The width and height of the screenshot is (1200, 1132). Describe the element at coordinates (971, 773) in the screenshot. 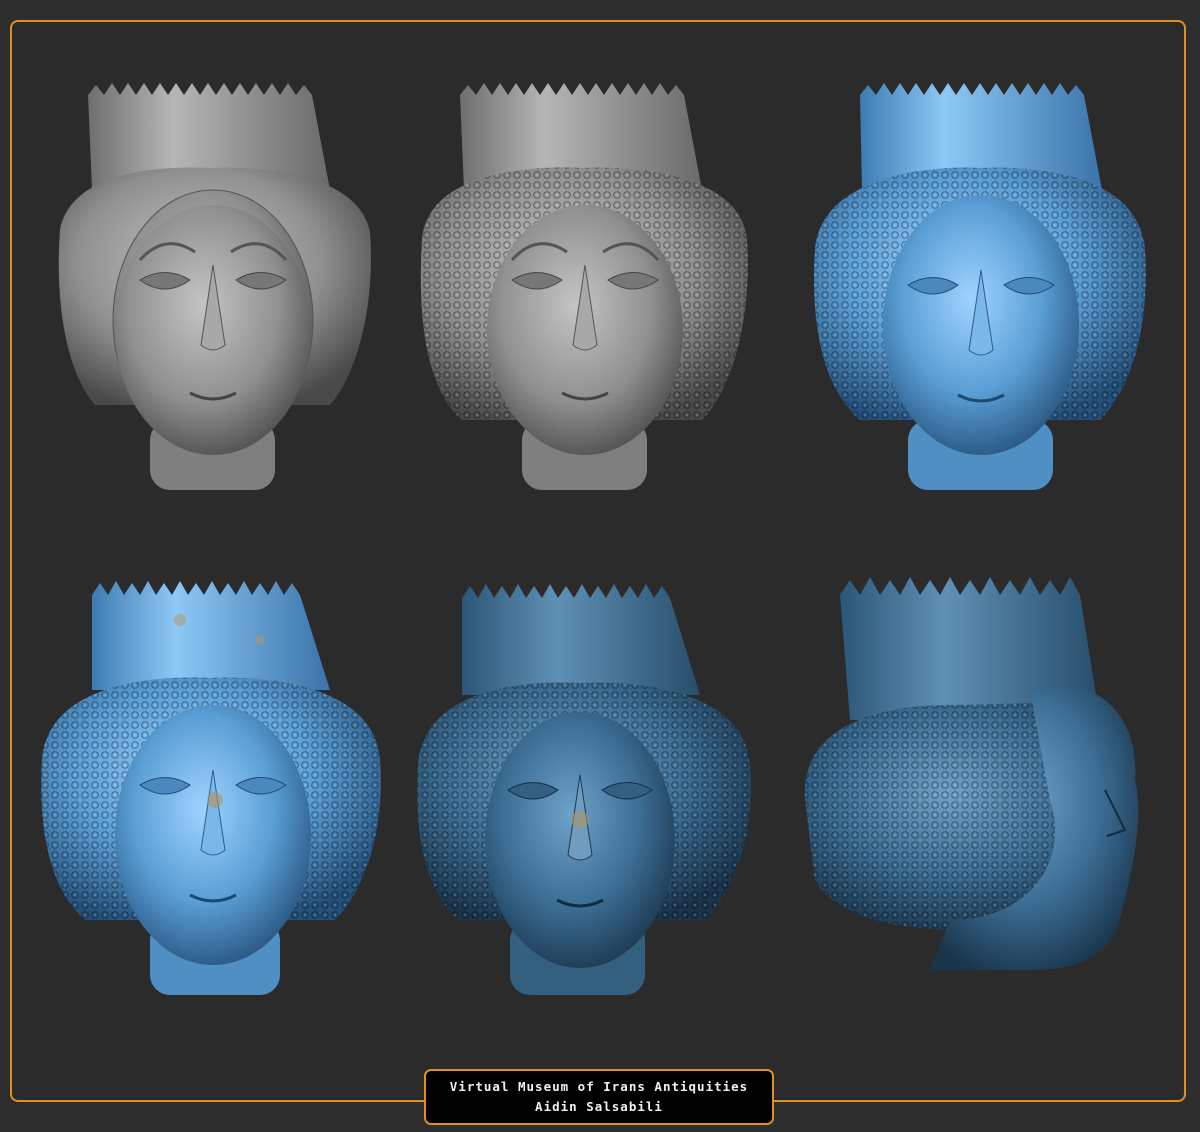

I see `head-6-profile` at that location.